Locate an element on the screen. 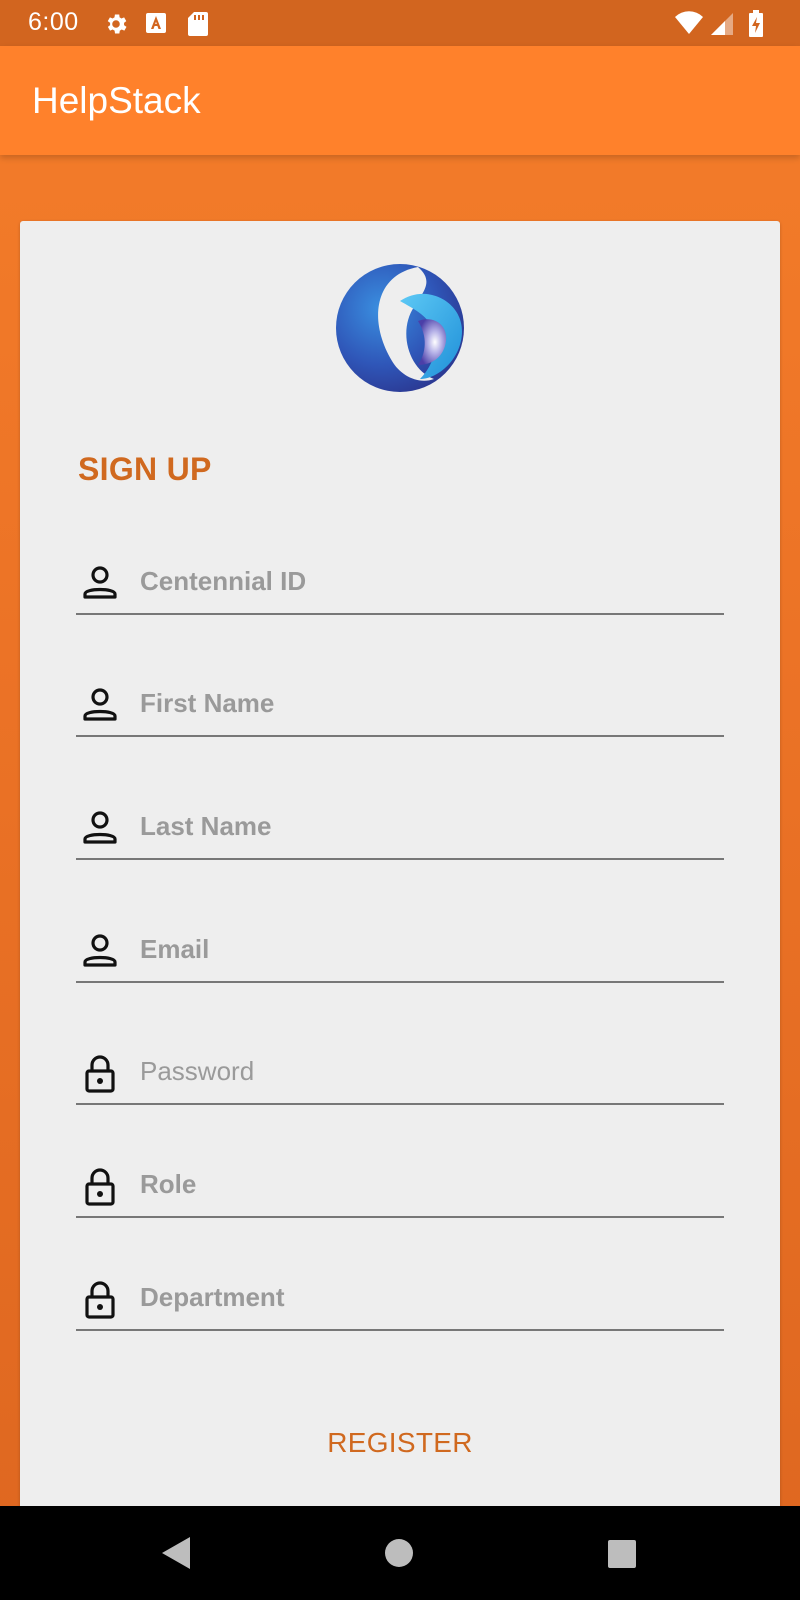 This screenshot has height=1600, width=800. cell-signal-icon is located at coordinates (722, 25).